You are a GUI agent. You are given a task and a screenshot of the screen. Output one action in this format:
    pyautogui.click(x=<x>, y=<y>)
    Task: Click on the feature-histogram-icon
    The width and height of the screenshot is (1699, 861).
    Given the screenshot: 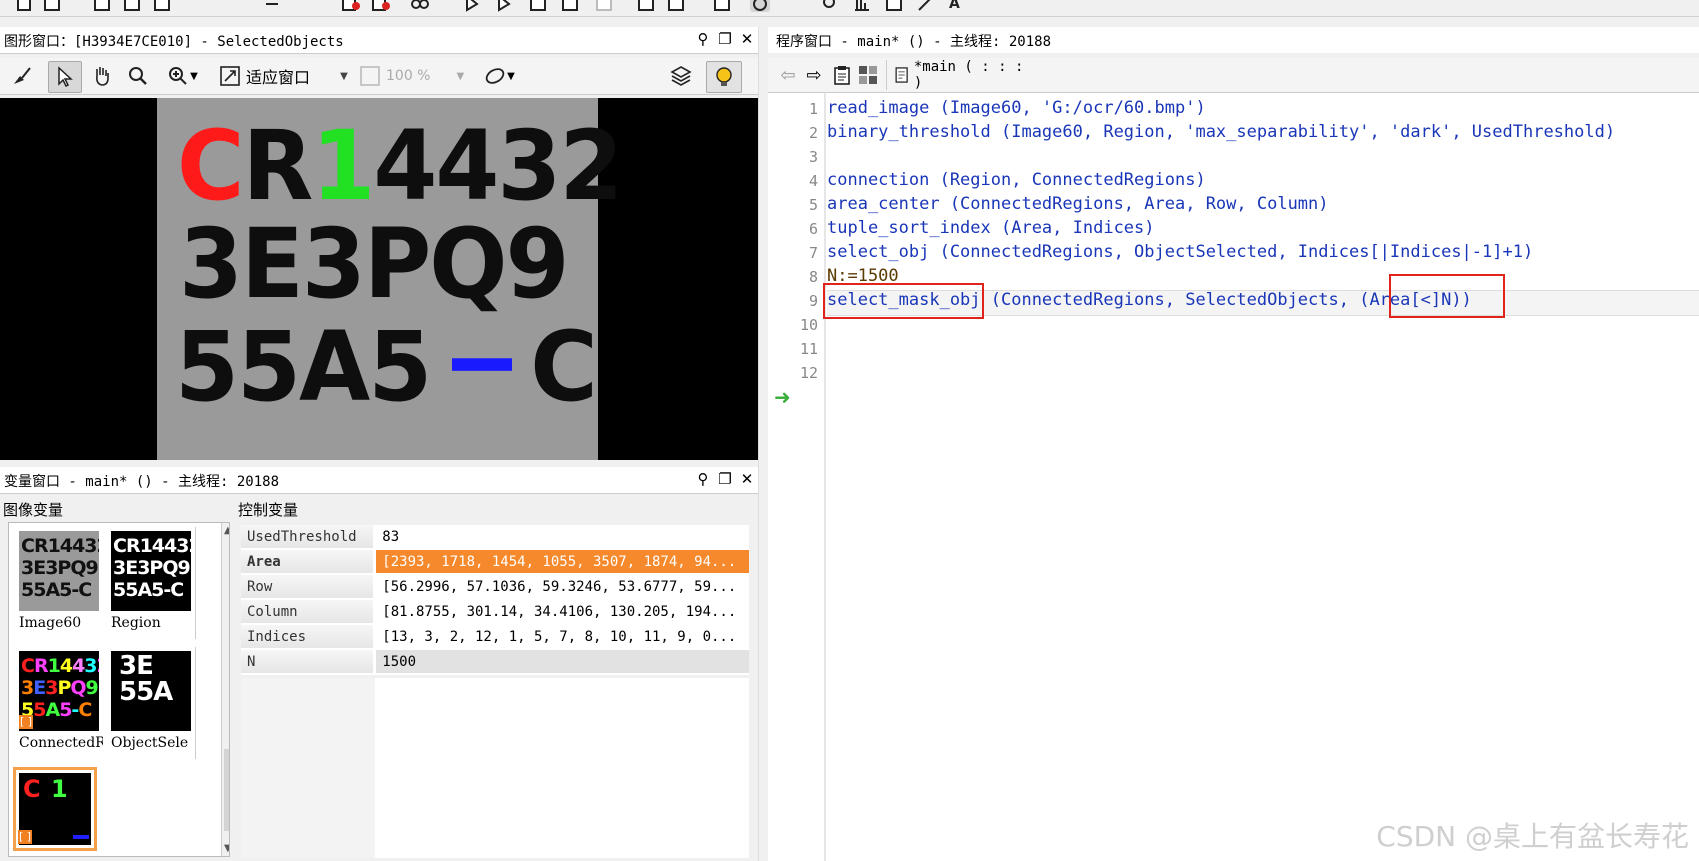 What is the action you would take?
    pyautogui.click(x=894, y=6)
    